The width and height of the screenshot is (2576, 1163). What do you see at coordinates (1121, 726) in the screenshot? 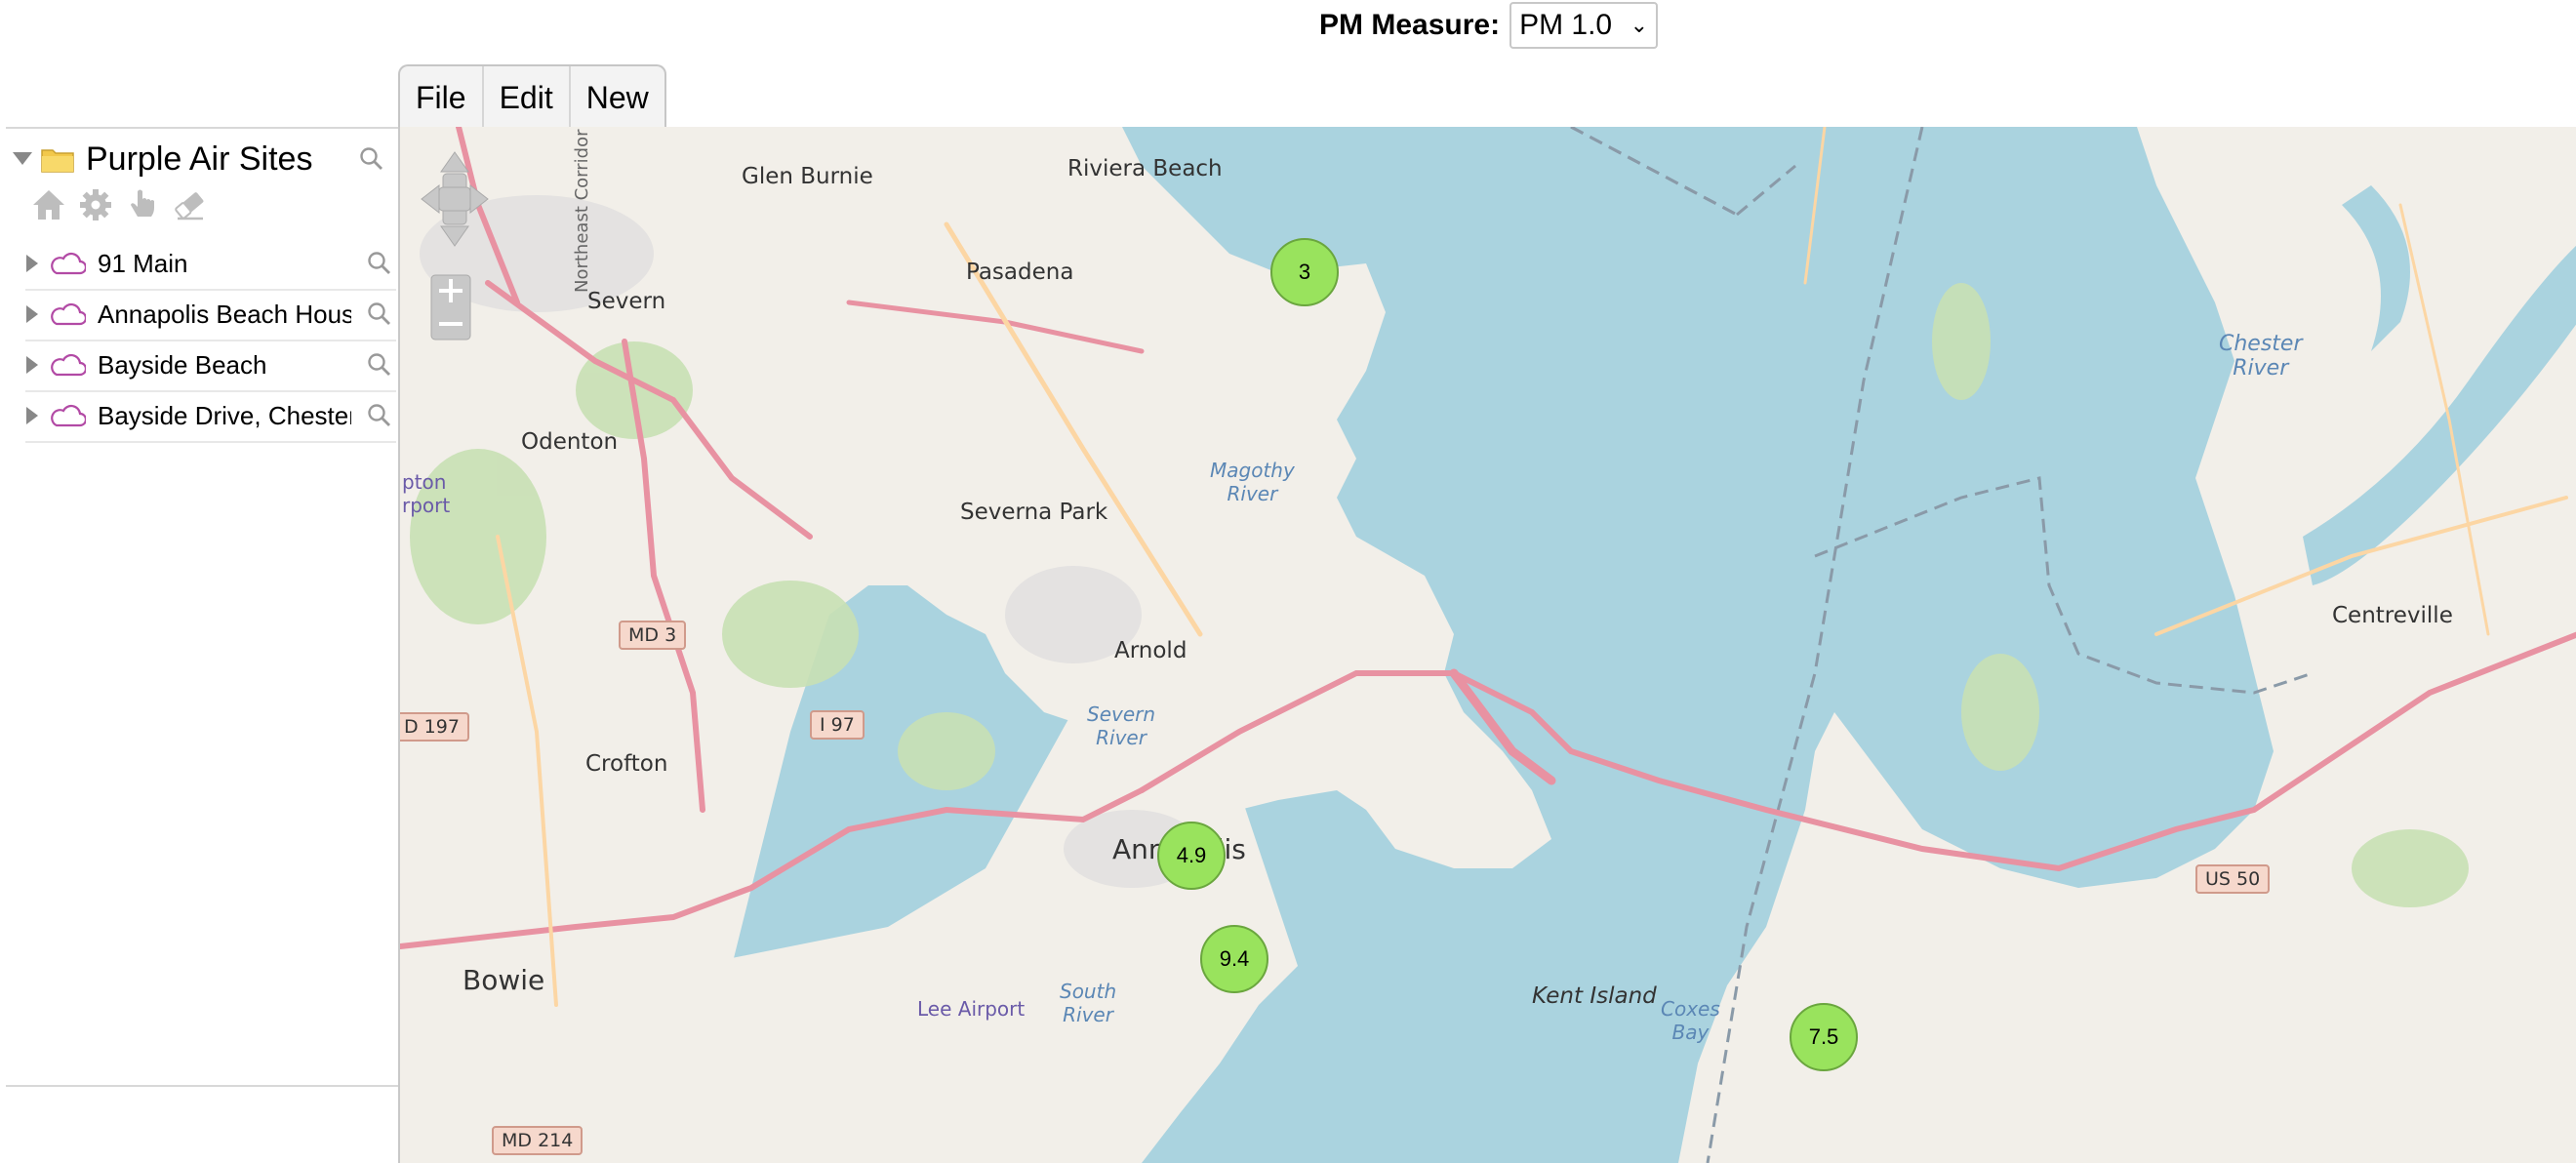
I see `water-label: Severn River` at bounding box center [1121, 726].